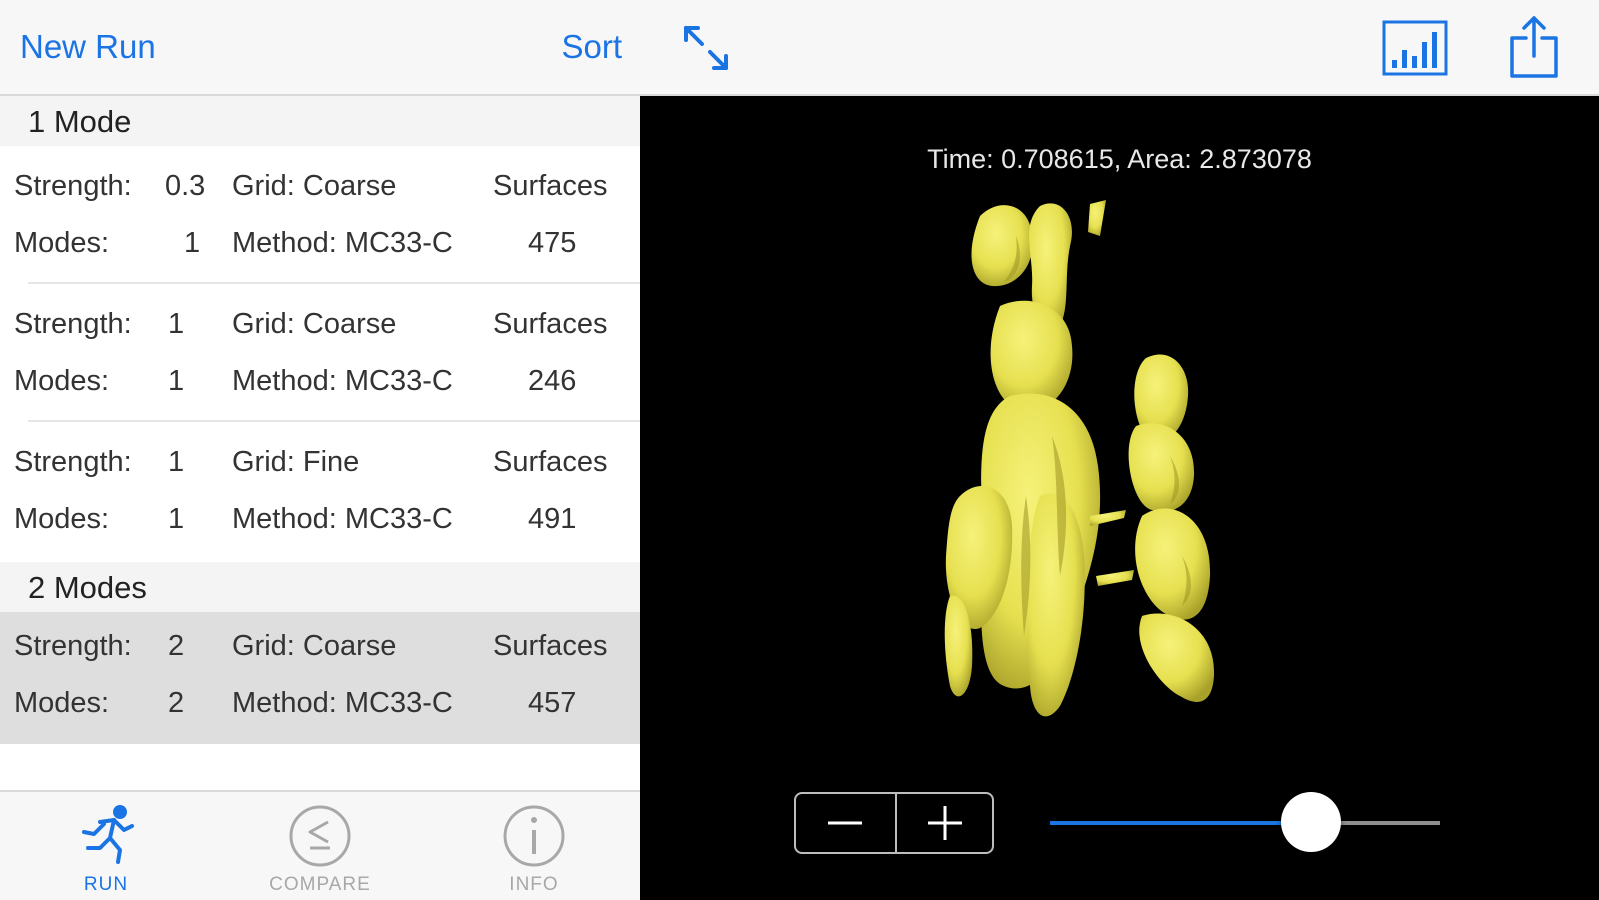  I want to click on tab-run-label: RUN, so click(106, 884).